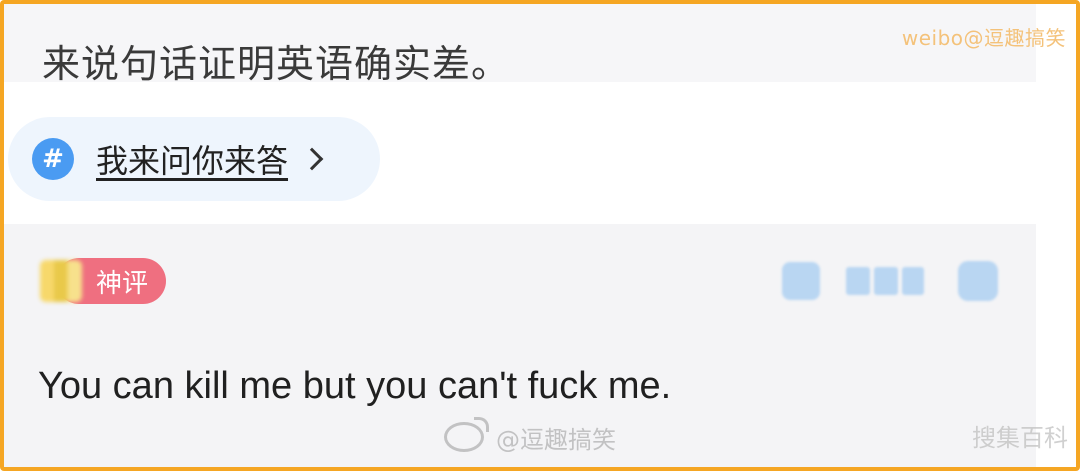 This screenshot has height=471, width=1080. Describe the element at coordinates (466, 434) in the screenshot. I see `weibo-logo-icon` at that location.